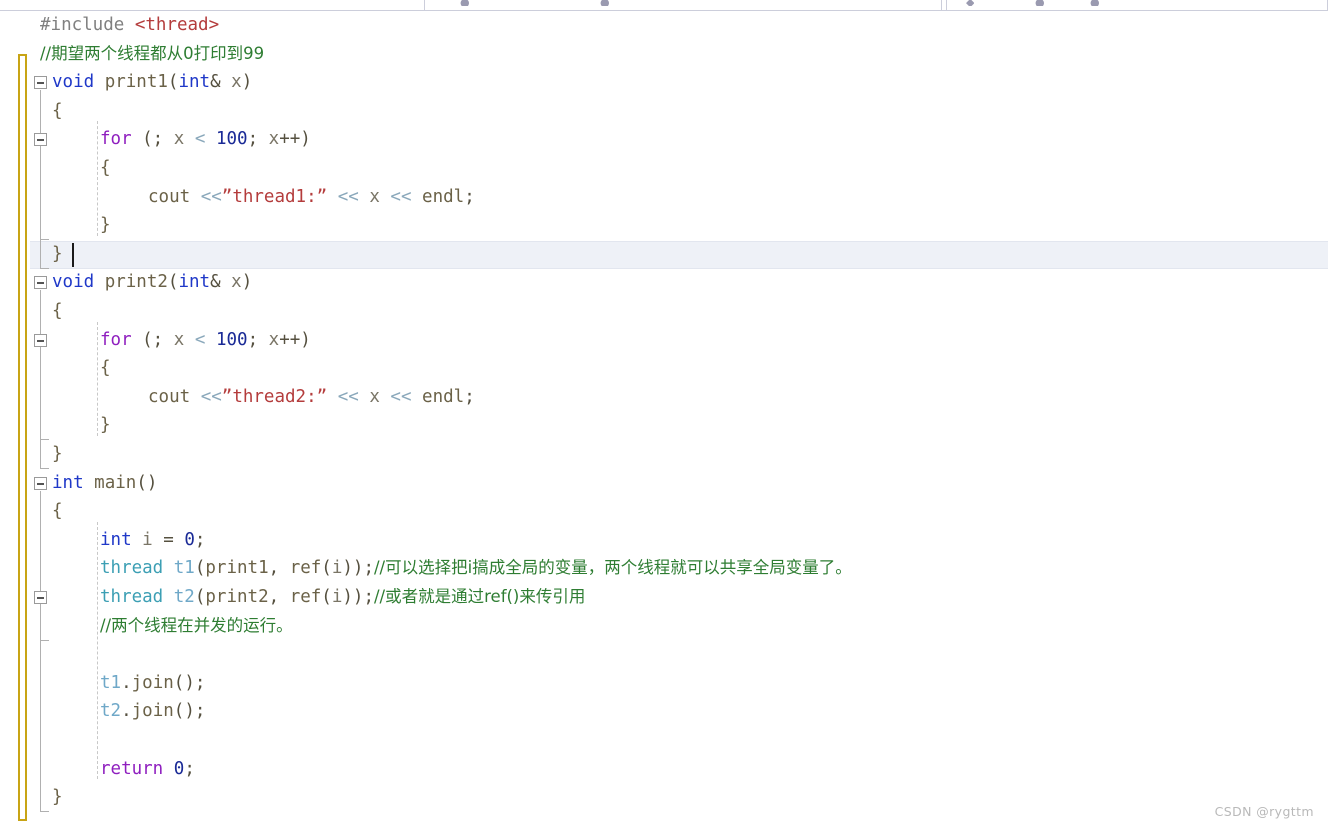  Describe the element at coordinates (179, 768) in the screenshot. I see `code-token: 0` at that location.